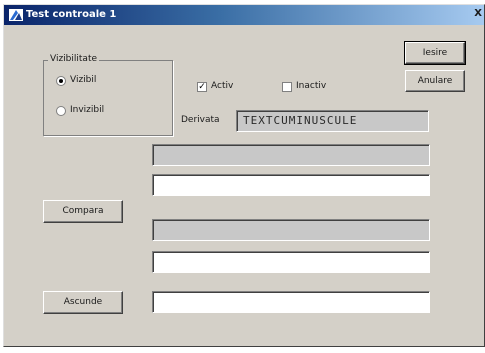  Describe the element at coordinates (435, 53) in the screenshot. I see `iesire-button: Iesire` at that location.